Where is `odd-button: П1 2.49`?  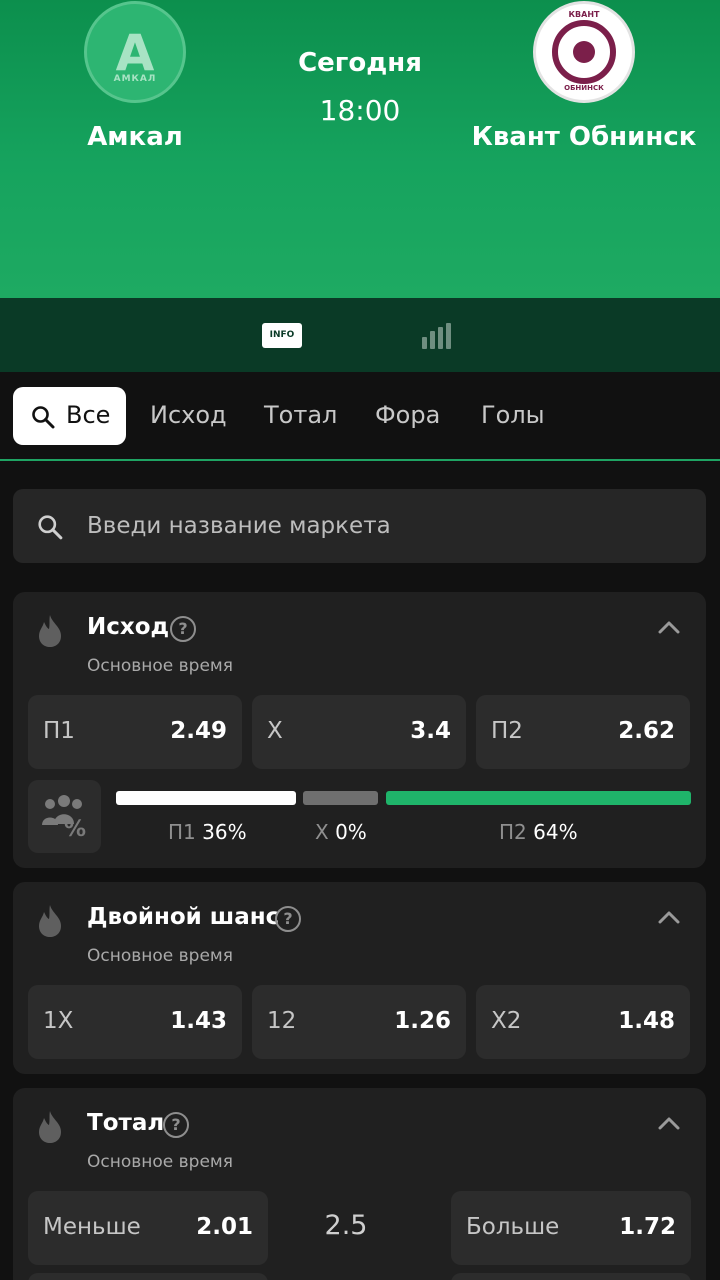 odd-button: П1 2.49 is located at coordinates (135, 732).